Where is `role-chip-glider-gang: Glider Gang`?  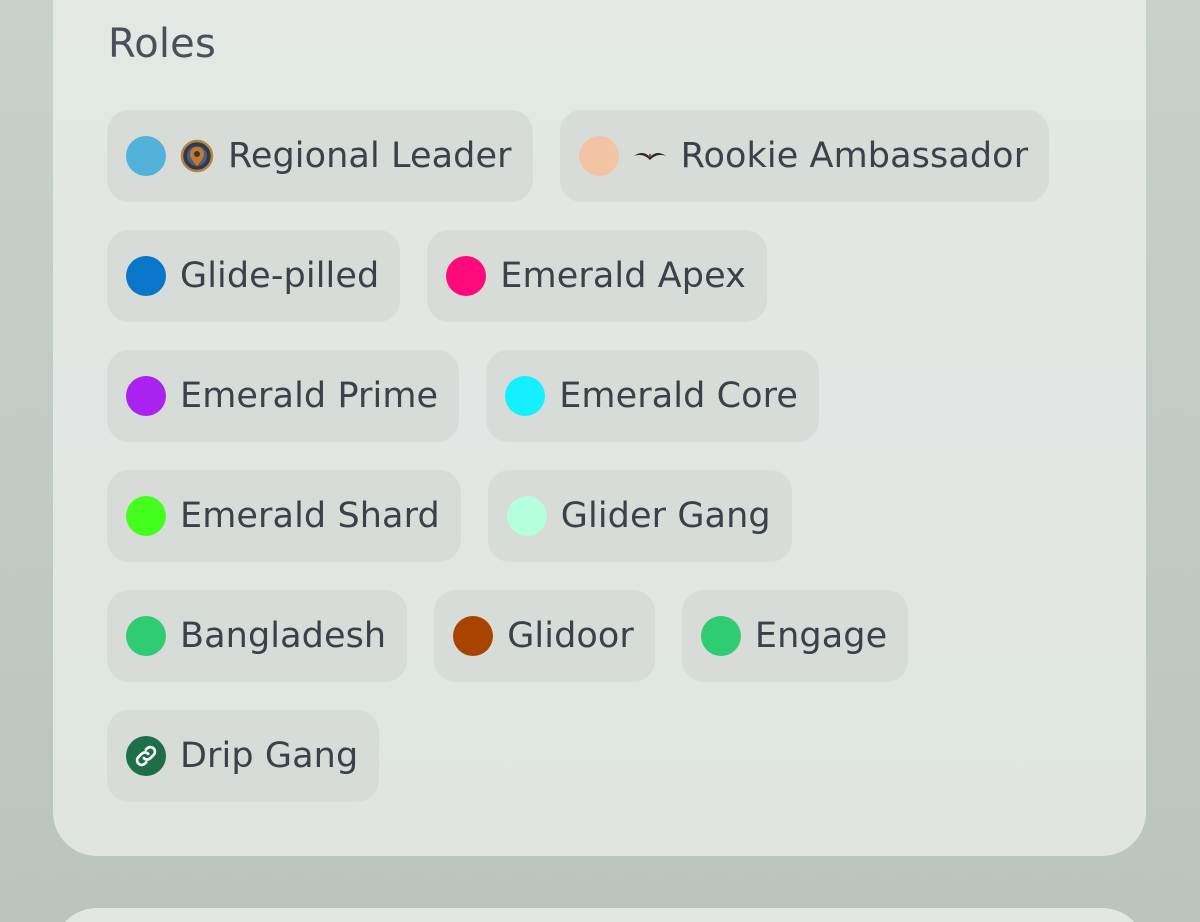 role-chip-glider-gang: Glider Gang is located at coordinates (639, 516).